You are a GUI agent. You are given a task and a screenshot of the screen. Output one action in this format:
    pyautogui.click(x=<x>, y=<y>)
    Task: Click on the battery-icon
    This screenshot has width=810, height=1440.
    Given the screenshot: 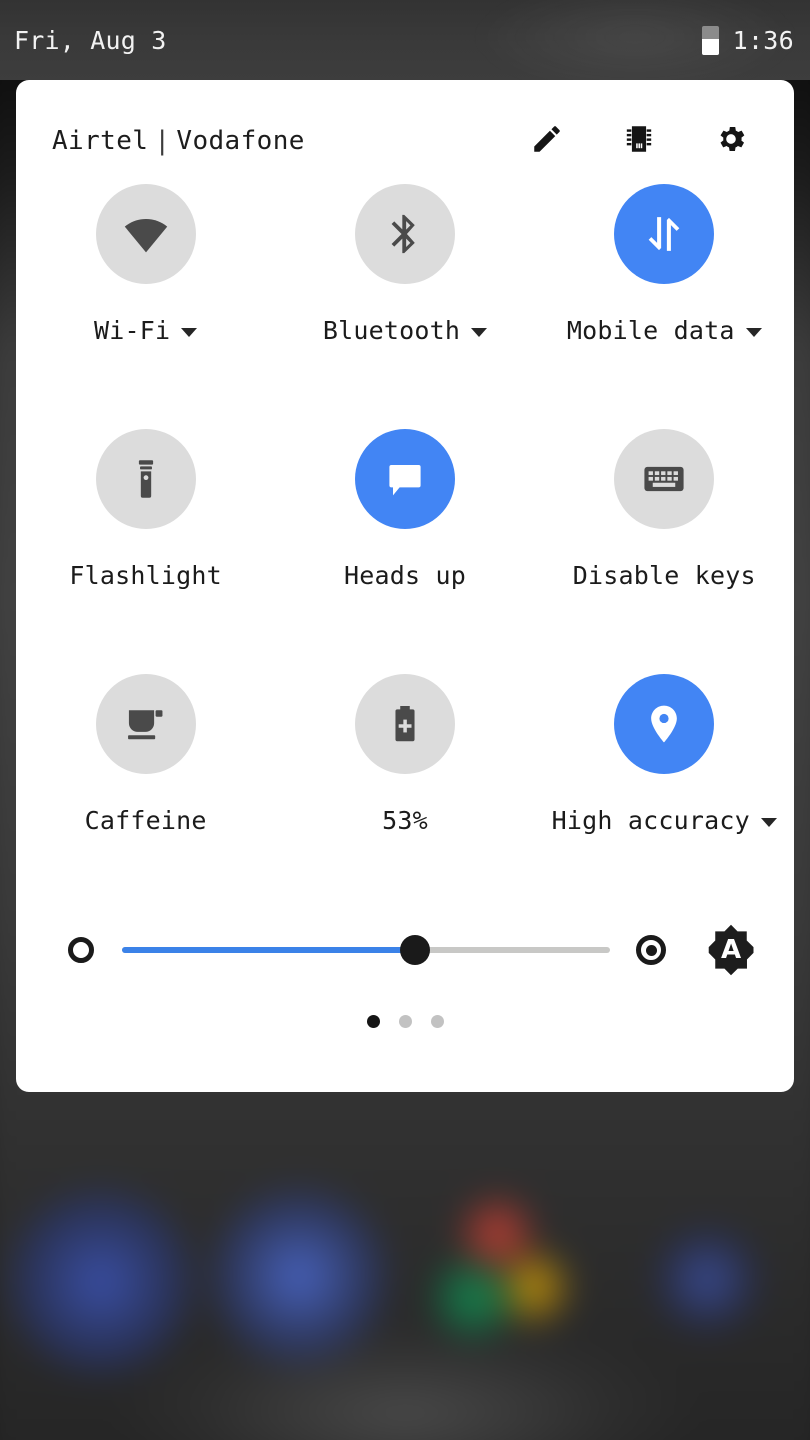 What is the action you would take?
    pyautogui.click(x=710, y=40)
    